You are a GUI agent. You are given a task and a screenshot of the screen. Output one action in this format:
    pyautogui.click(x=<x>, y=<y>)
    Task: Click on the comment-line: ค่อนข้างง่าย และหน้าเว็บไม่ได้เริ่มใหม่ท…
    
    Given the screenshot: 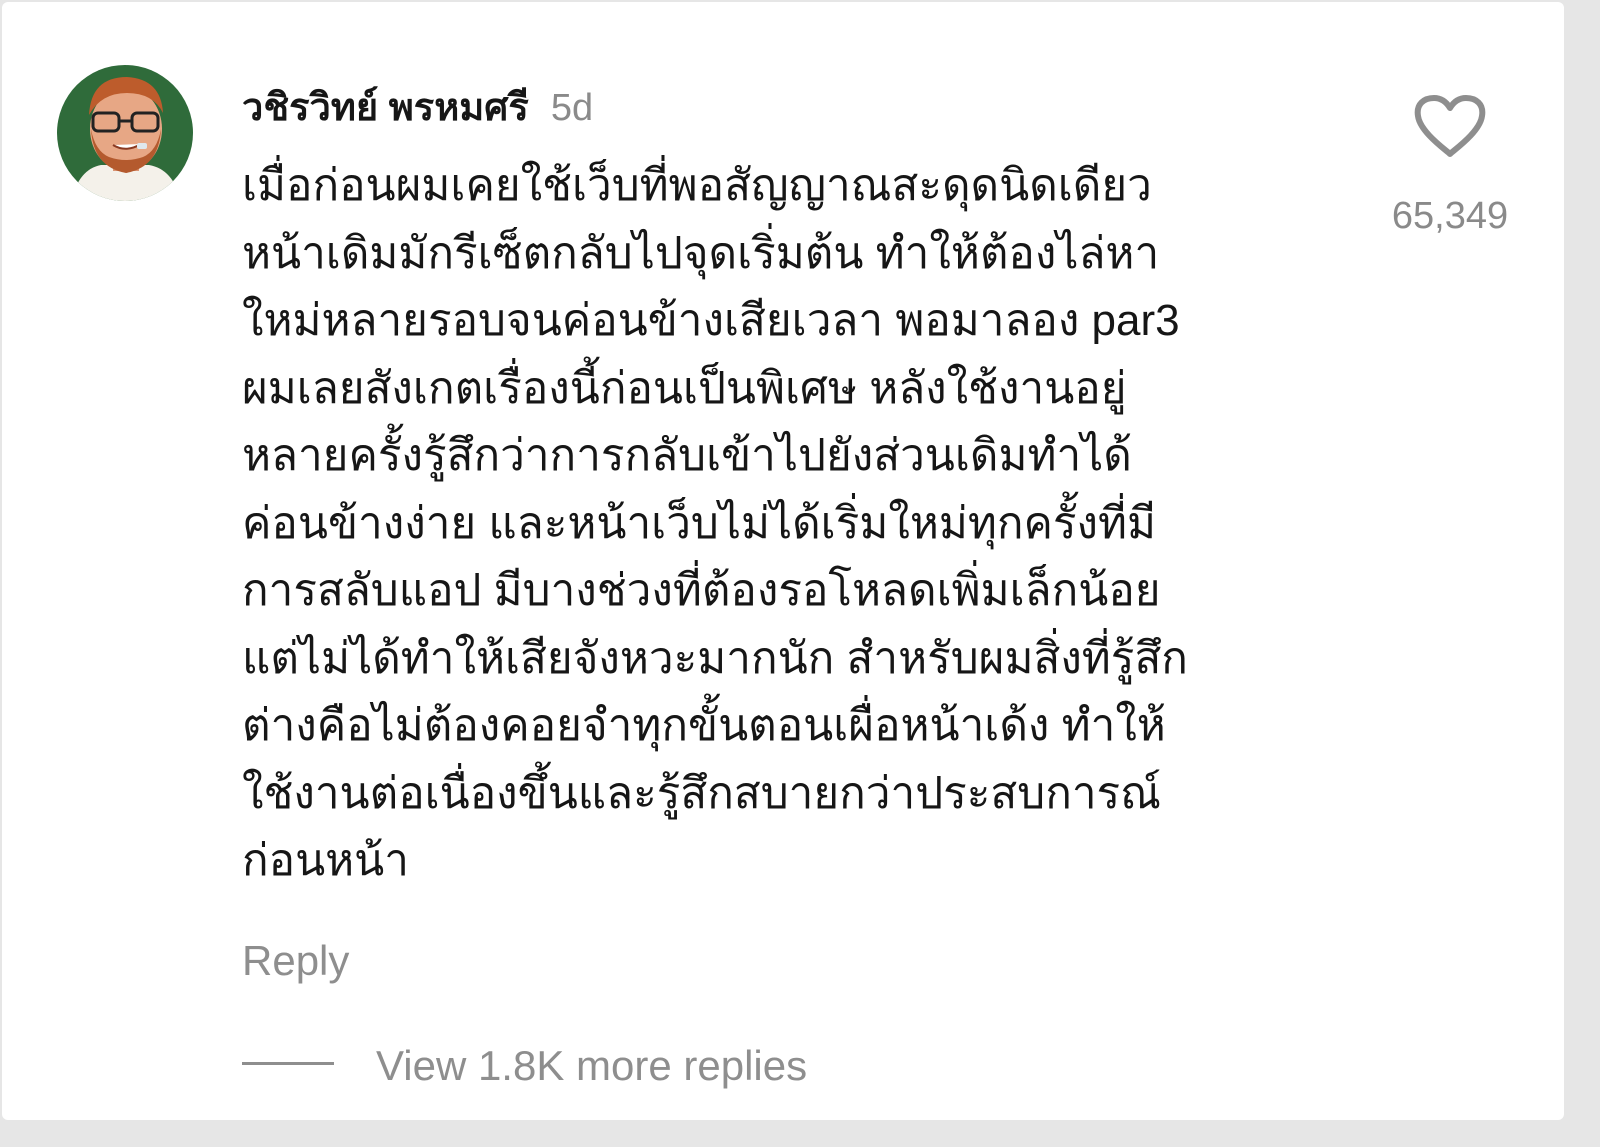 What is the action you would take?
    pyautogui.click(x=699, y=523)
    